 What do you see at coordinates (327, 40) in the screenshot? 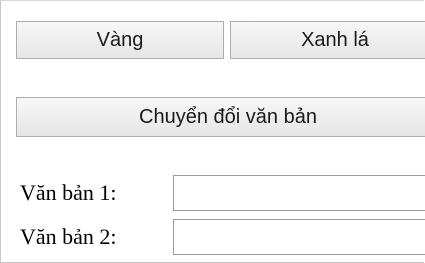
I see `green-button: Xanh lá` at bounding box center [327, 40].